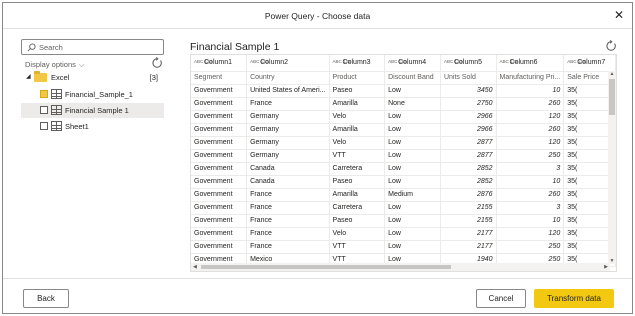 This screenshot has height=316, width=635. I want to click on tree-item-financial-sample: Financial Sample 1, so click(92, 110).